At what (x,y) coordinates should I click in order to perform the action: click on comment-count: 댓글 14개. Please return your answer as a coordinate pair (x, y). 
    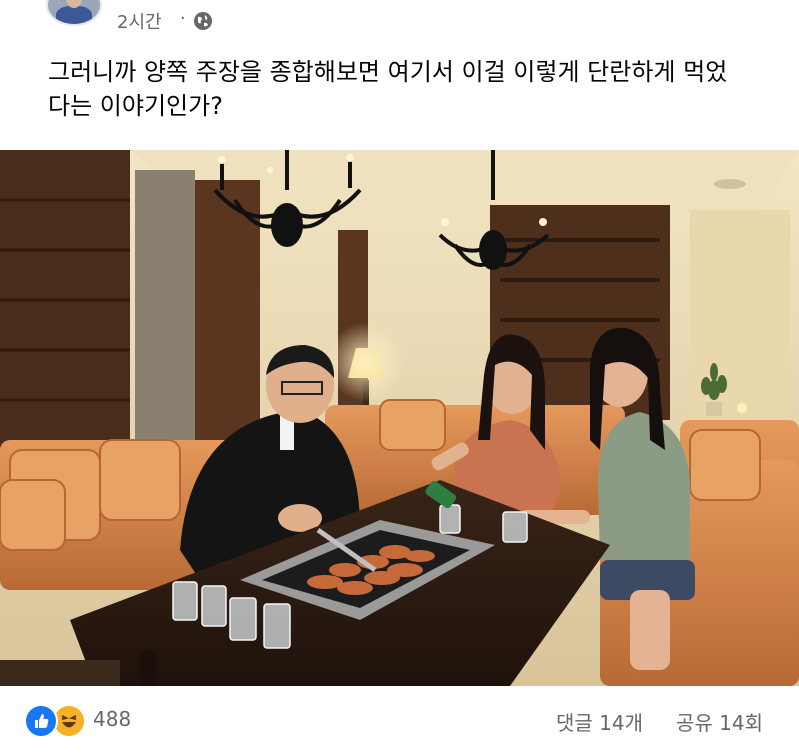
    Looking at the image, I should click on (599, 721).